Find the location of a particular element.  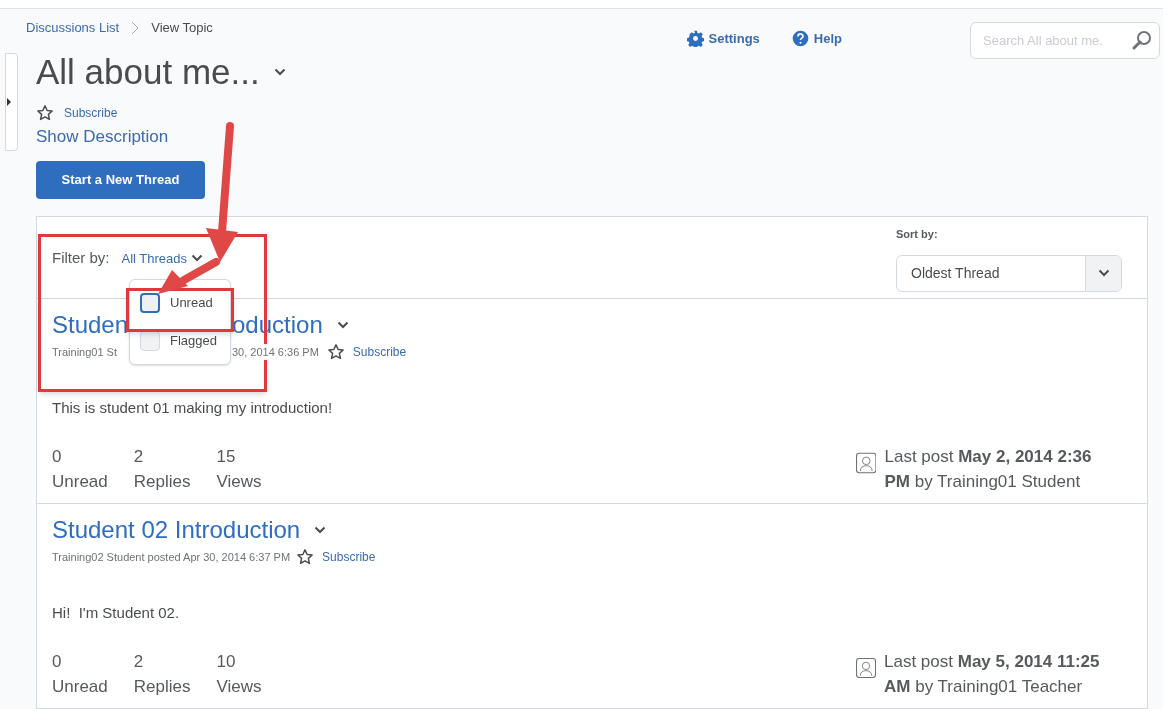

expand-arrow-icon is located at coordinates (9, 102).